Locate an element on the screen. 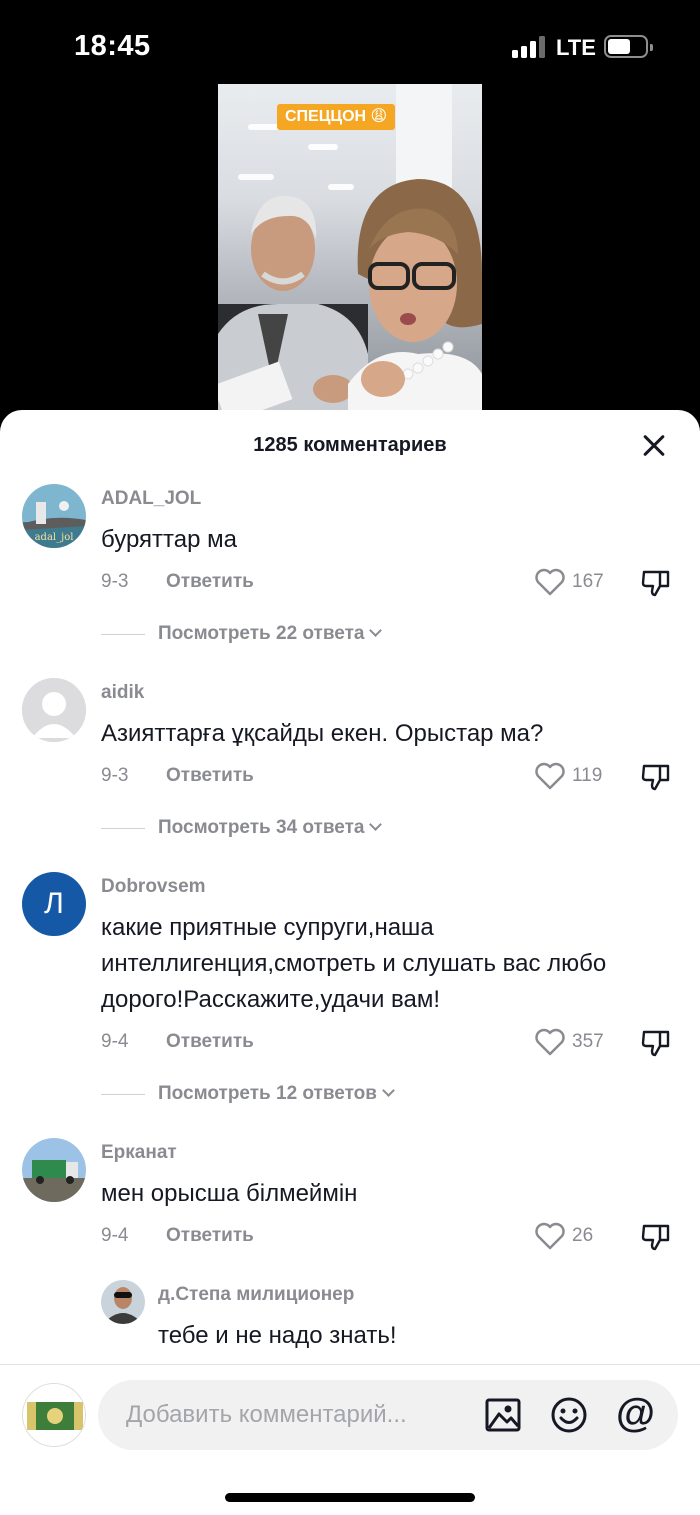 The height and width of the screenshot is (1515, 700). comment-input-wrapper: @ is located at coordinates (388, 1415).